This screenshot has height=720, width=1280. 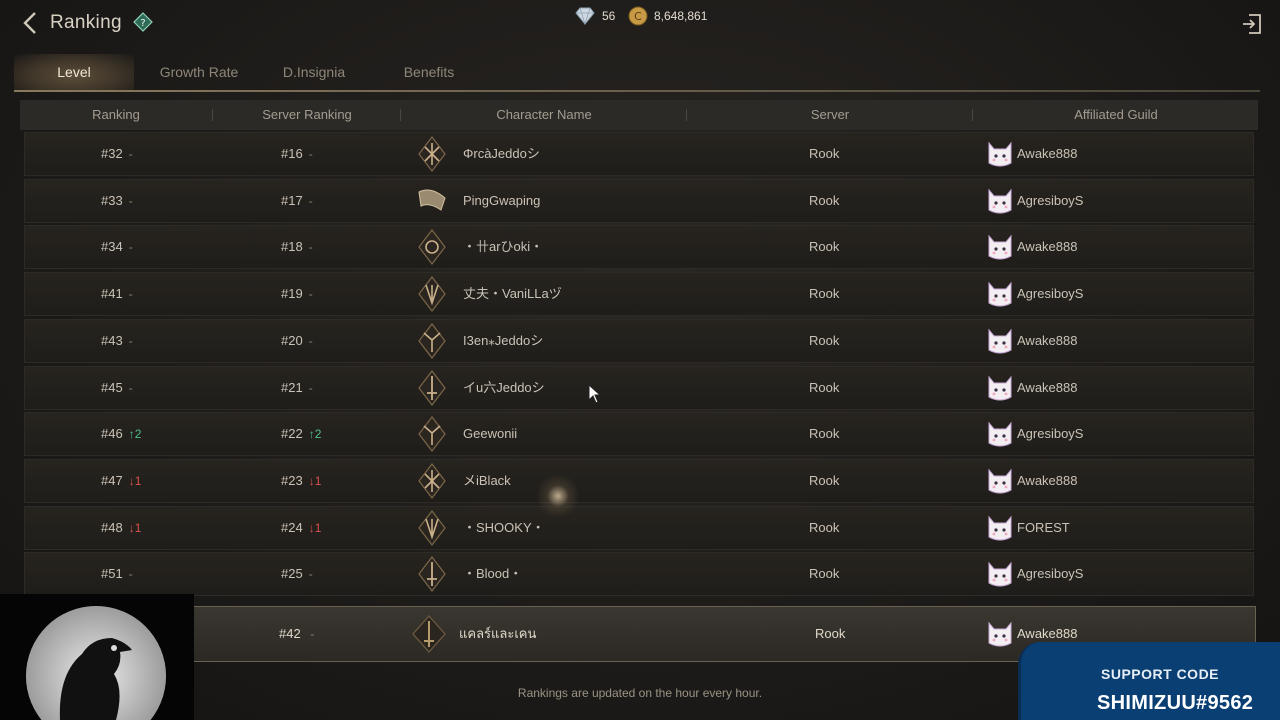 I want to click on server-rank-change: ↑2, so click(x=315, y=434).